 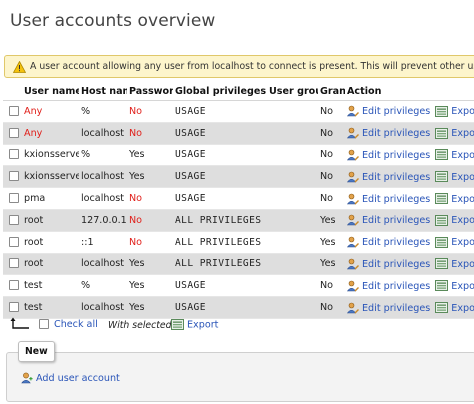 What do you see at coordinates (238, 286) in the screenshot?
I see `table-row: test%YesUSAGENoEdit privileges Export` at bounding box center [238, 286].